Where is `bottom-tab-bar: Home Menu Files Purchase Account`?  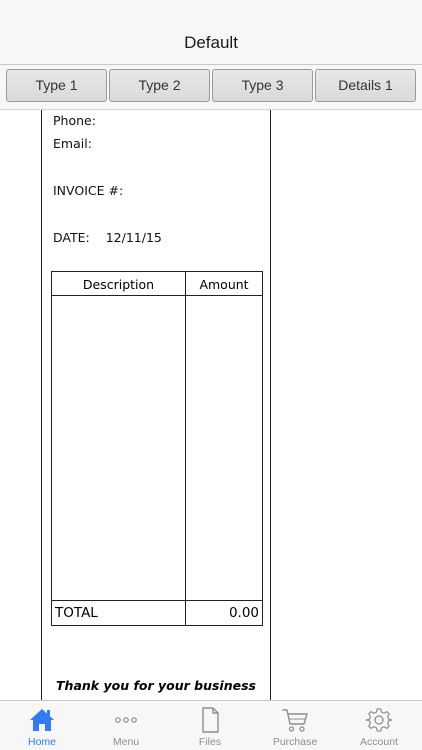 bottom-tab-bar: Home Menu Files Purchase Account is located at coordinates (211, 725).